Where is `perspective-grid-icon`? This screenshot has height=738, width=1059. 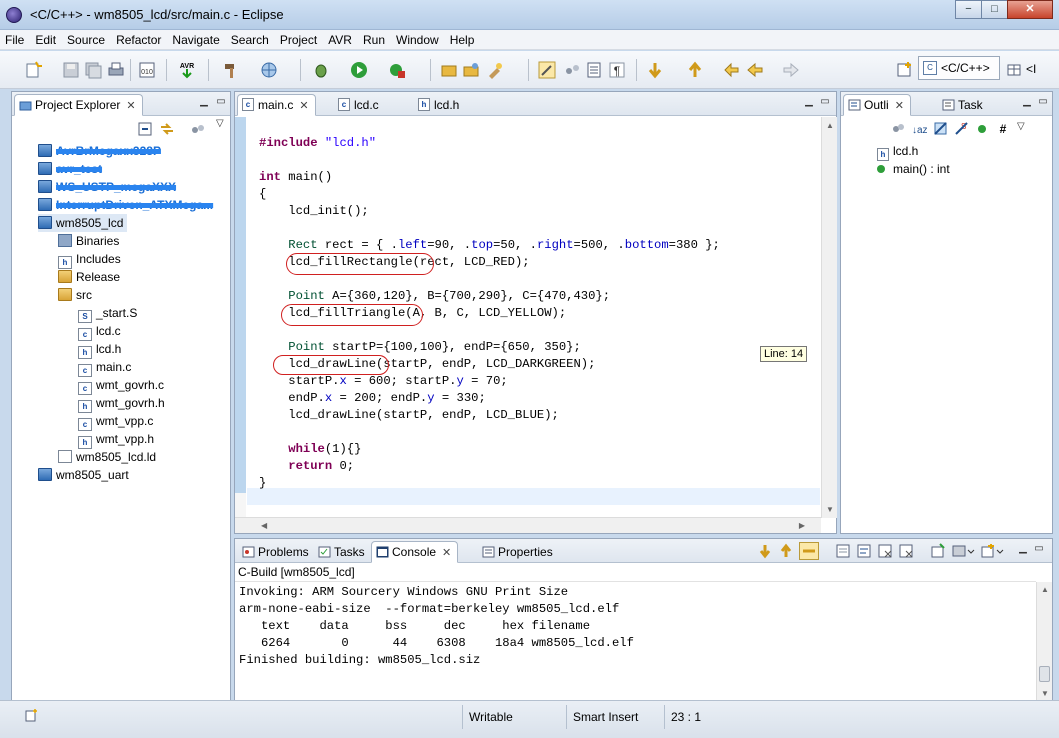
perspective-grid-icon is located at coordinates (1014, 70).